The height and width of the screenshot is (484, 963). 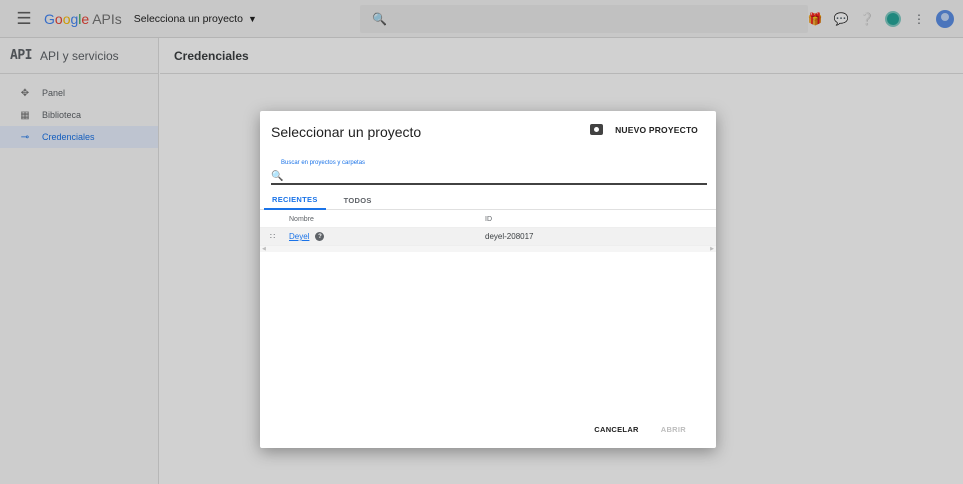 I want to click on projects-table: Nombre ID ∷ Deyel ? deyel-208017 ◀ ▶, so click(x=488, y=231).